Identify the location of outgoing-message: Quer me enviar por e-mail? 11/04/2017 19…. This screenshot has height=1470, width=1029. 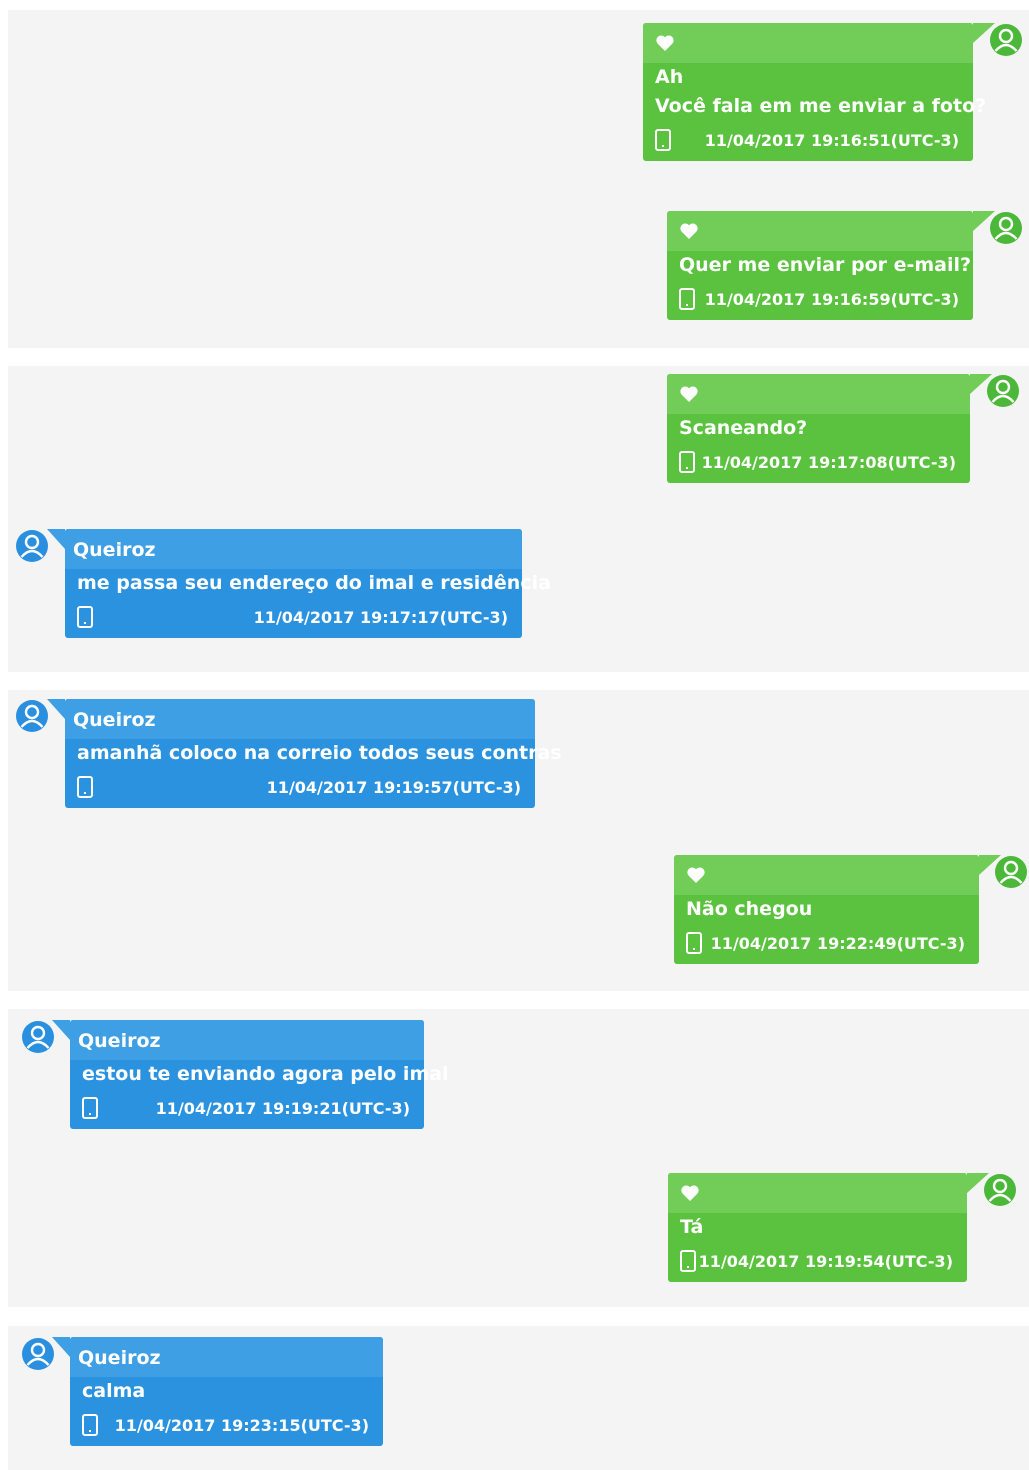
(831, 265).